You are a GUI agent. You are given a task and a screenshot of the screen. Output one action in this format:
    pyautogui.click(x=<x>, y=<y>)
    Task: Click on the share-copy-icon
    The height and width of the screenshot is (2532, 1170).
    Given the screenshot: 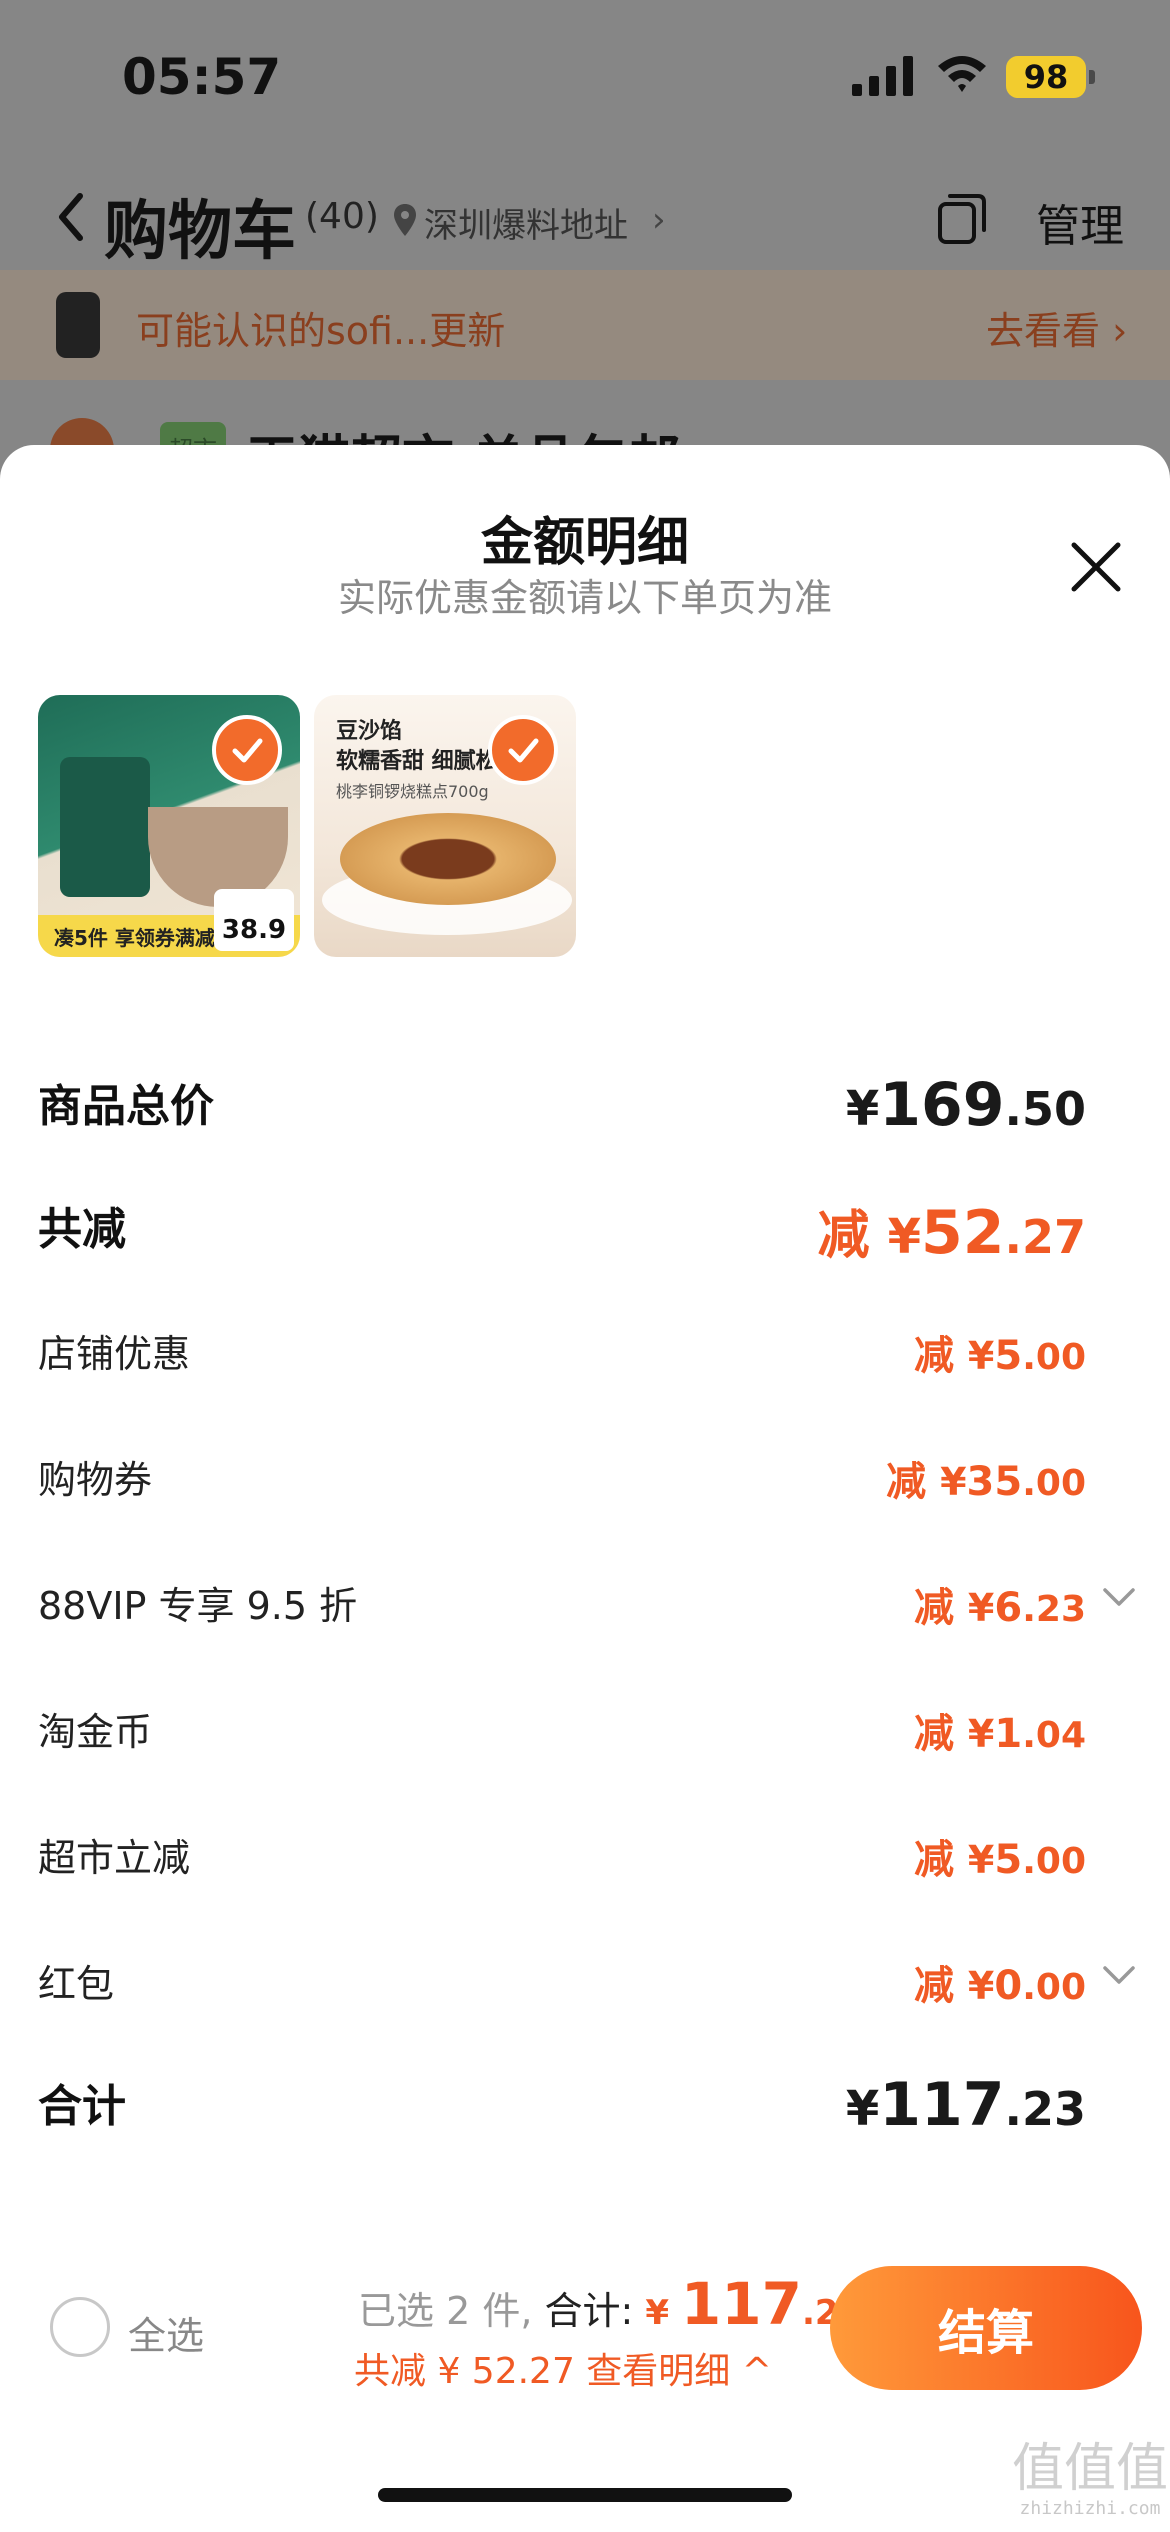 What is the action you would take?
    pyautogui.click(x=961, y=219)
    